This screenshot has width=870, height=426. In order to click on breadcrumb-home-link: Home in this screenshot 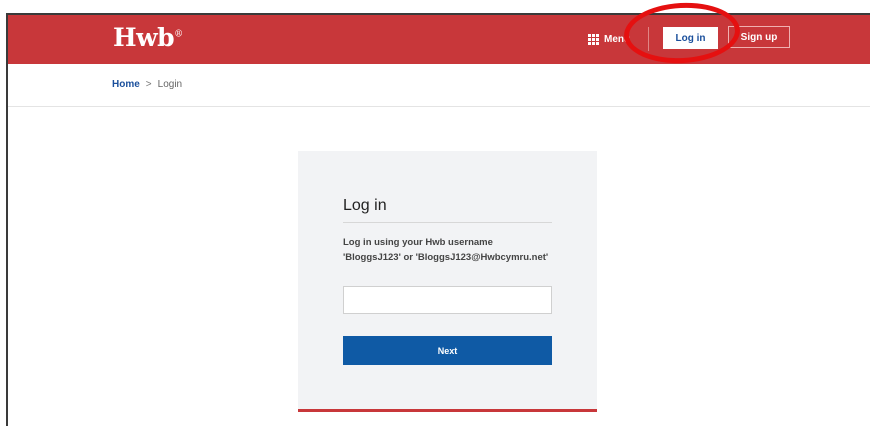, I will do `click(126, 84)`.